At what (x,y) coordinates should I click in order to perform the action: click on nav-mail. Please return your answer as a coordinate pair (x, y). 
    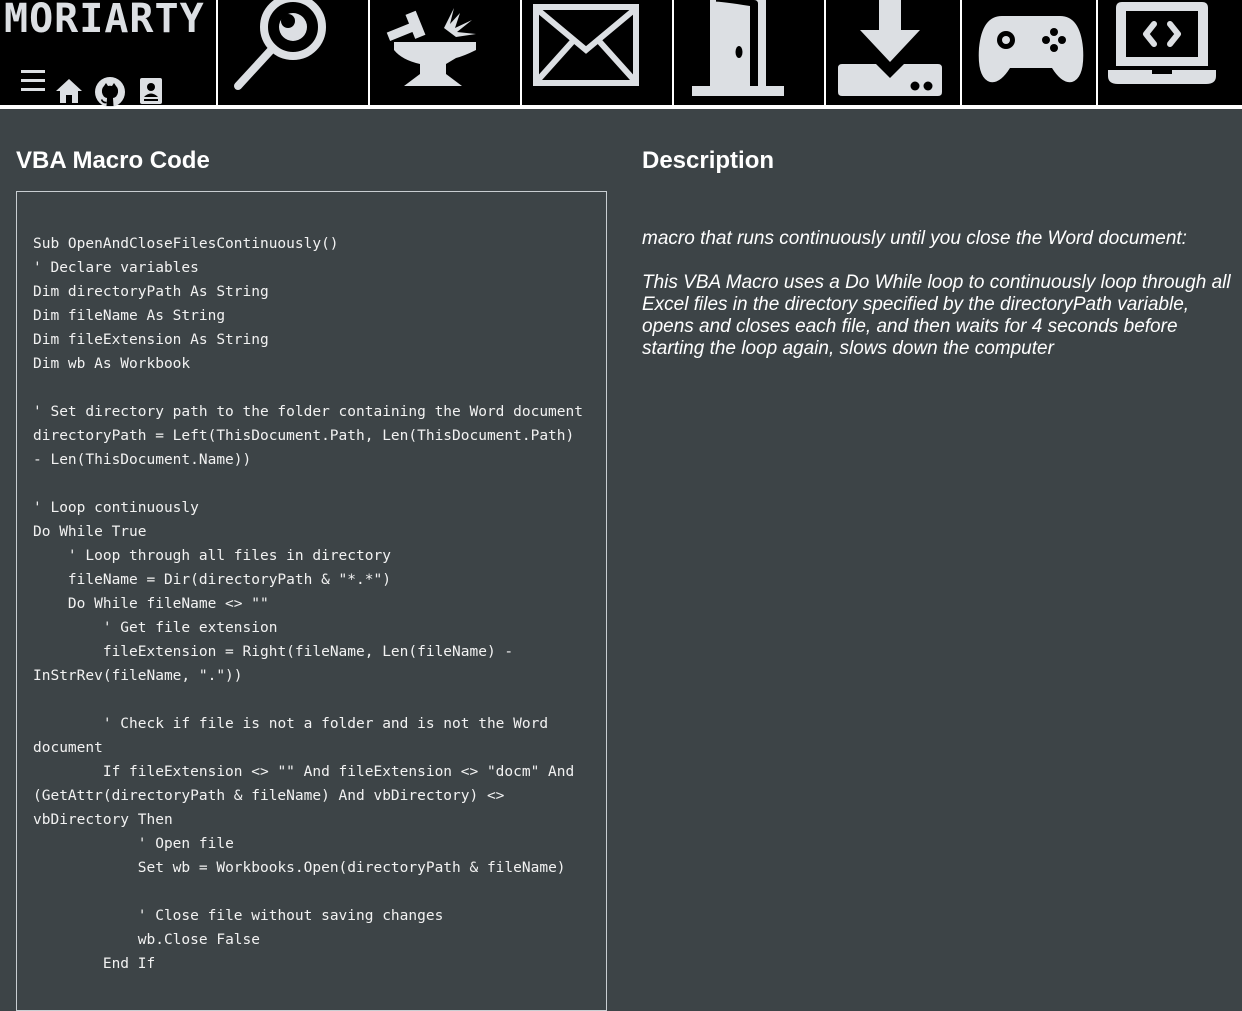
    Looking at the image, I should click on (597, 52).